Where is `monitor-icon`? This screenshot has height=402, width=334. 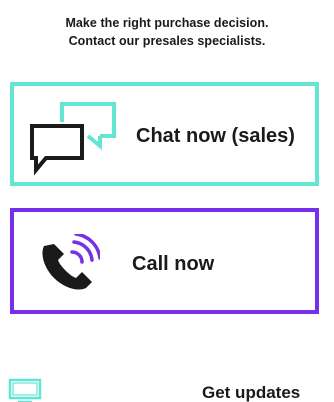
monitor-icon is located at coordinates (25, 390).